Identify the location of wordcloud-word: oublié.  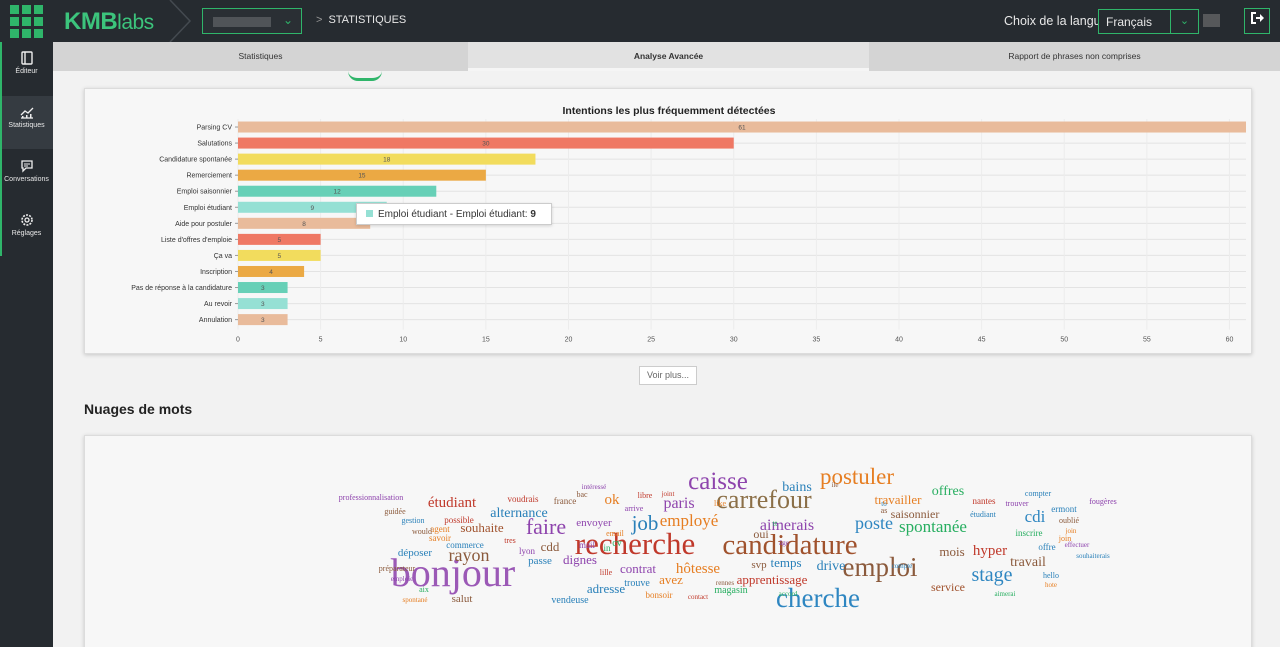
(1069, 520).